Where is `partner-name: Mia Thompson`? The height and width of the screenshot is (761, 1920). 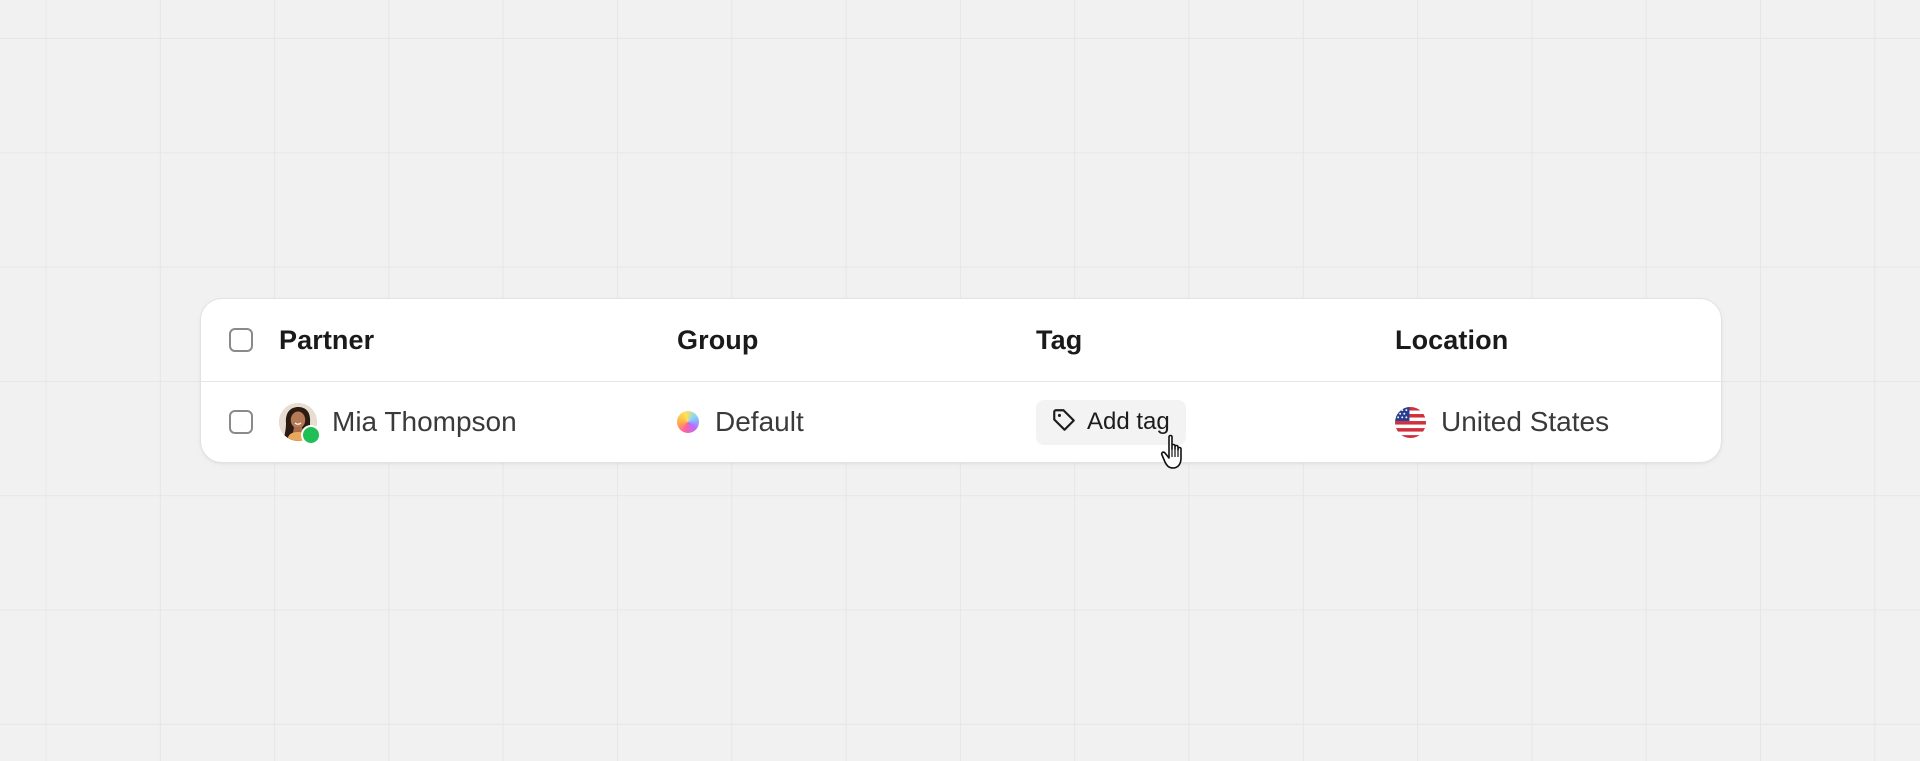
partner-name: Mia Thompson is located at coordinates (424, 422).